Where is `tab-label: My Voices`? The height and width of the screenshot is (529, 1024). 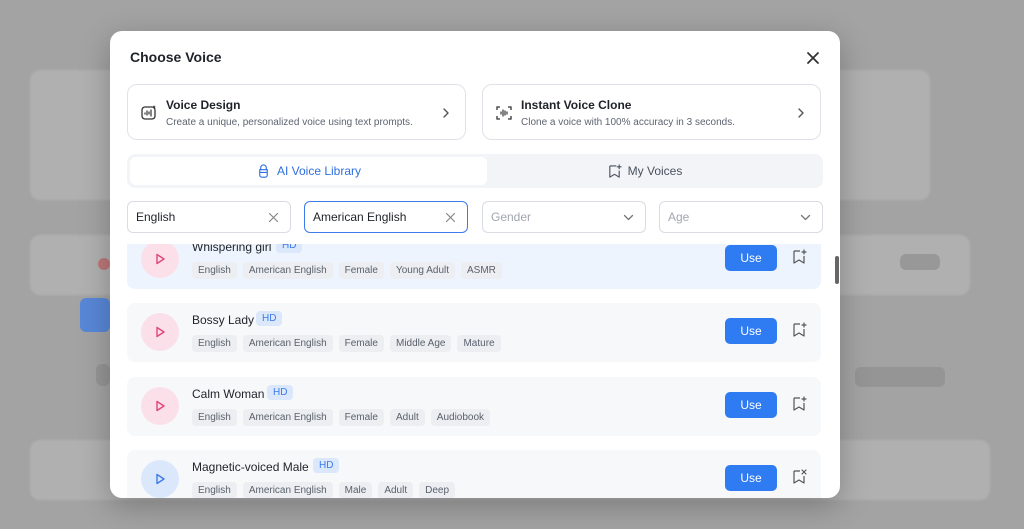
tab-label: My Voices is located at coordinates (655, 171).